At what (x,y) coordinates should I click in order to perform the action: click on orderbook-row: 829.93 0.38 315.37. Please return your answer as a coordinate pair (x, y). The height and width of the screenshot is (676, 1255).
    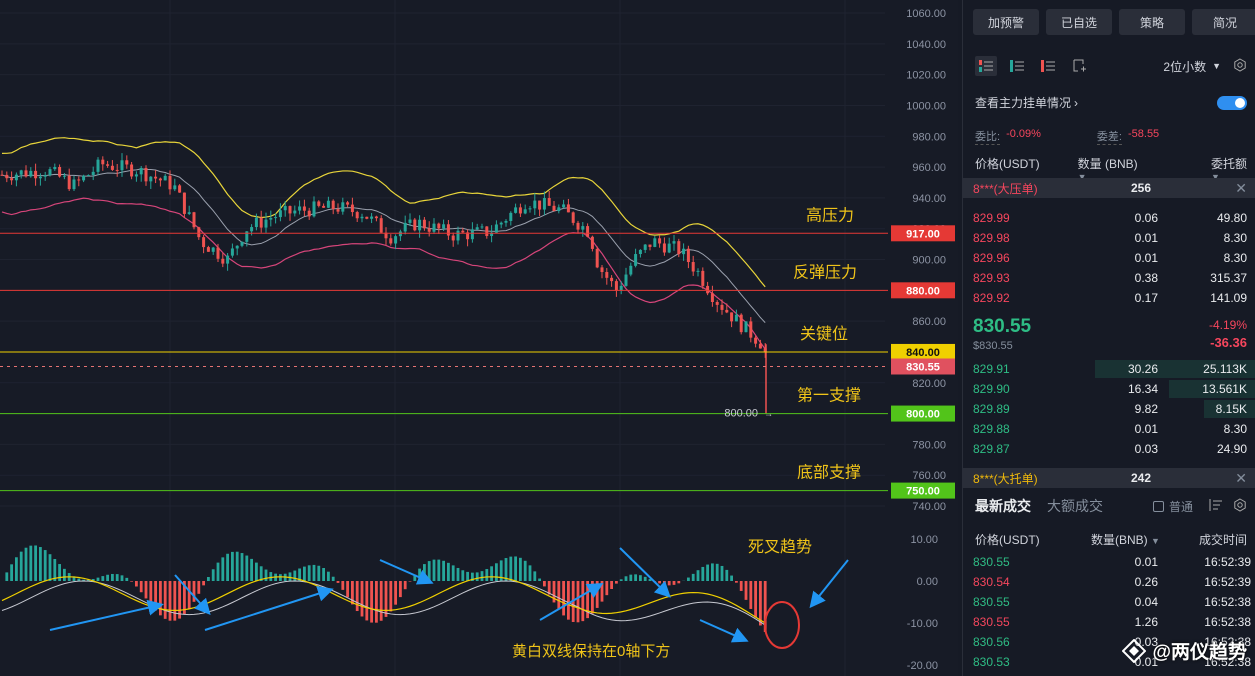
    Looking at the image, I should click on (1109, 278).